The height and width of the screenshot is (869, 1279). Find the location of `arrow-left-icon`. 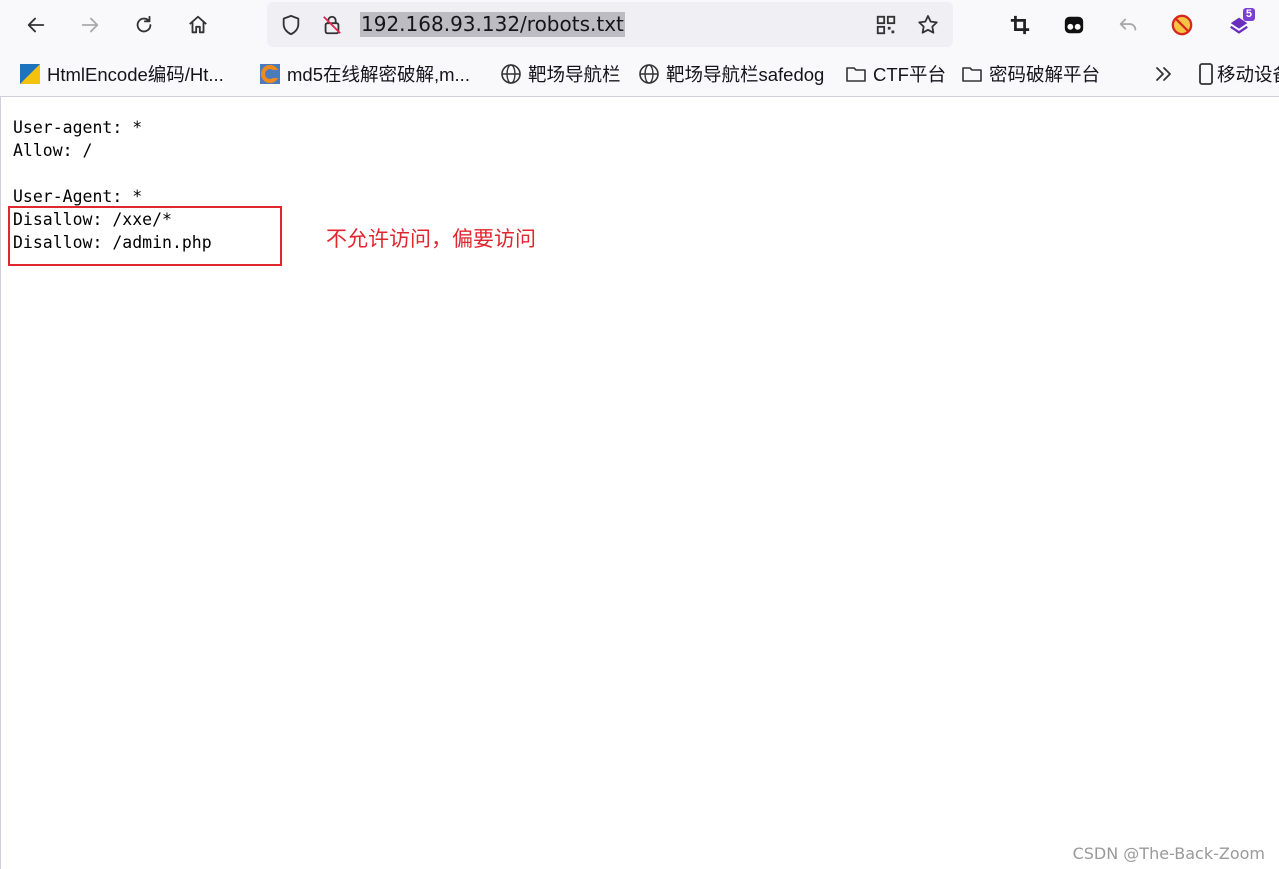

arrow-left-icon is located at coordinates (36, 25).